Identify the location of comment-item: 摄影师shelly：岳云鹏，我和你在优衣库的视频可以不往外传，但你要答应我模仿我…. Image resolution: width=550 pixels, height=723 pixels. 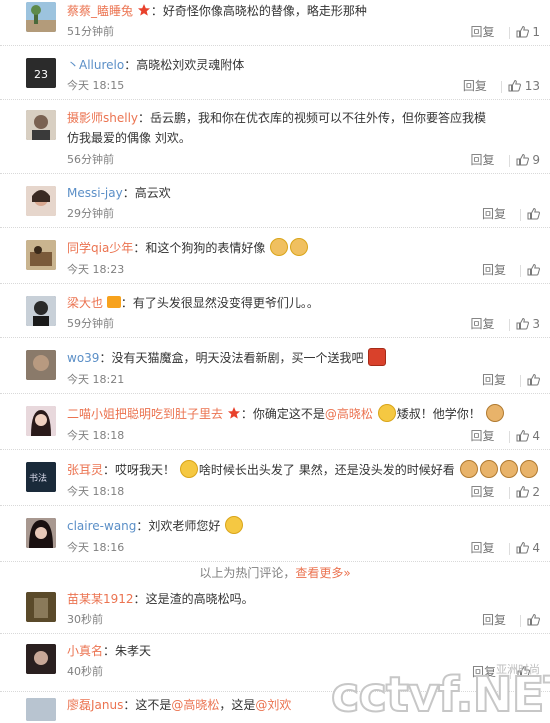
(275, 137).